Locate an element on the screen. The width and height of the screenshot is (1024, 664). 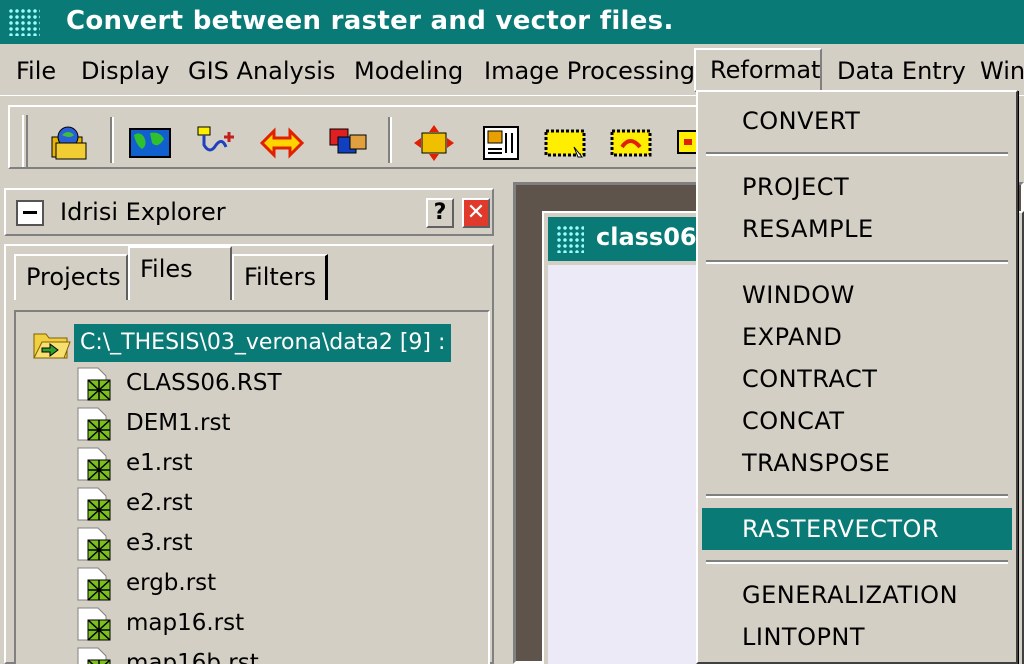
open-folder-icon is located at coordinates (54, 345).